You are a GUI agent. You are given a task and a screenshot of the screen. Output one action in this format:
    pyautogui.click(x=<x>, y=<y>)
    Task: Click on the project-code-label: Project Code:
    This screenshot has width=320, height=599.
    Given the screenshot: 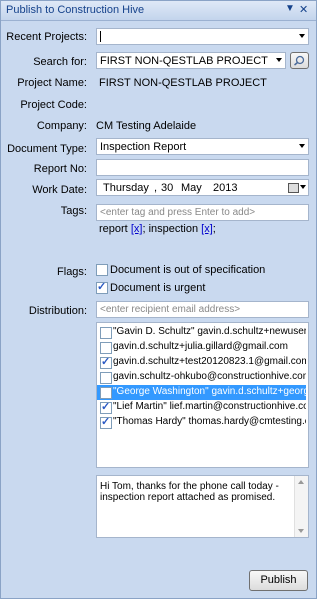 What is the action you would take?
    pyautogui.click(x=53, y=105)
    